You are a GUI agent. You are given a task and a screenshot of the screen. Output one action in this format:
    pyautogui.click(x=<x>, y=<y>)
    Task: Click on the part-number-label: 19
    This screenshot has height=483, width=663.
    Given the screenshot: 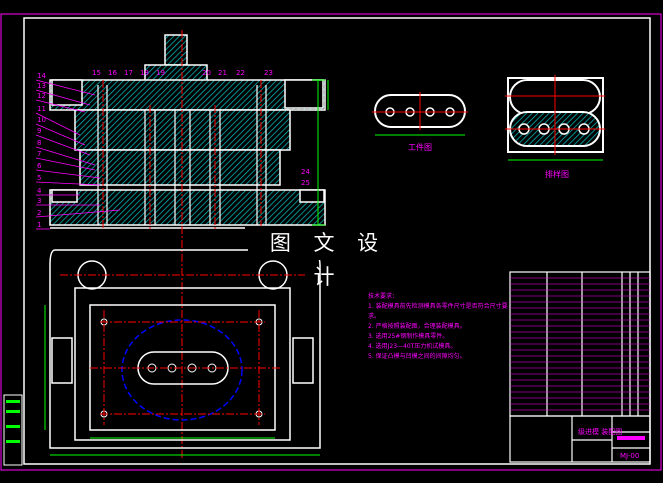 What is the action you would take?
    pyautogui.click(x=160, y=73)
    